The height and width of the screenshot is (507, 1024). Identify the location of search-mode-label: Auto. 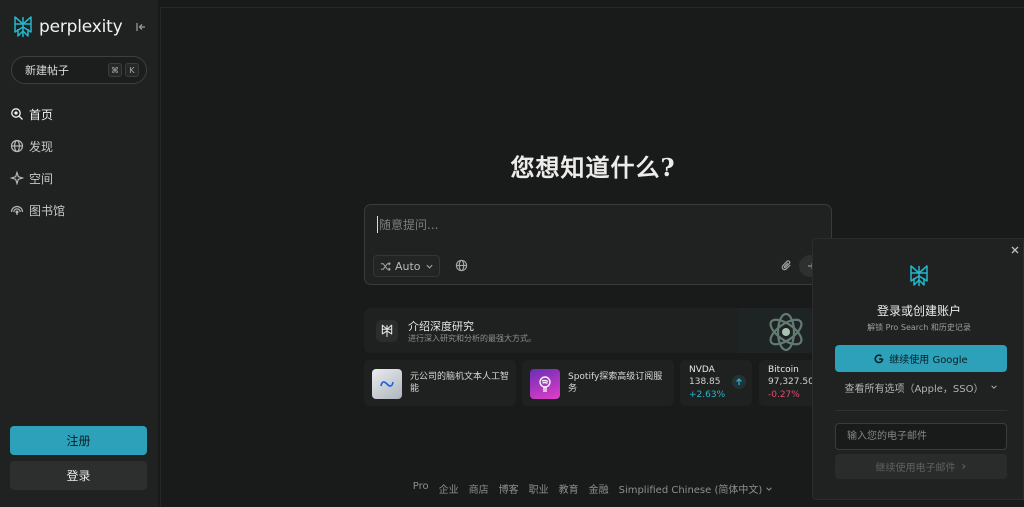
(408, 266).